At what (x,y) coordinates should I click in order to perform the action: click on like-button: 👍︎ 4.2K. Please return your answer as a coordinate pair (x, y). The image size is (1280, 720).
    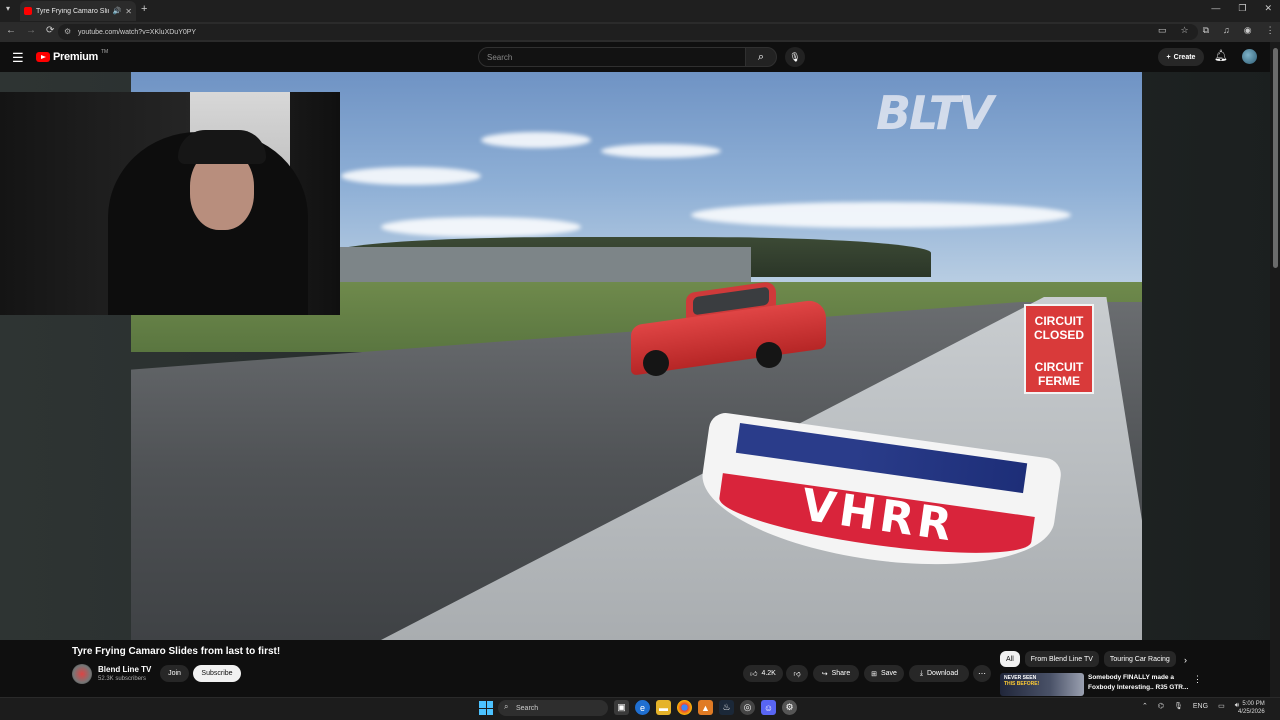
    Looking at the image, I should click on (763, 673).